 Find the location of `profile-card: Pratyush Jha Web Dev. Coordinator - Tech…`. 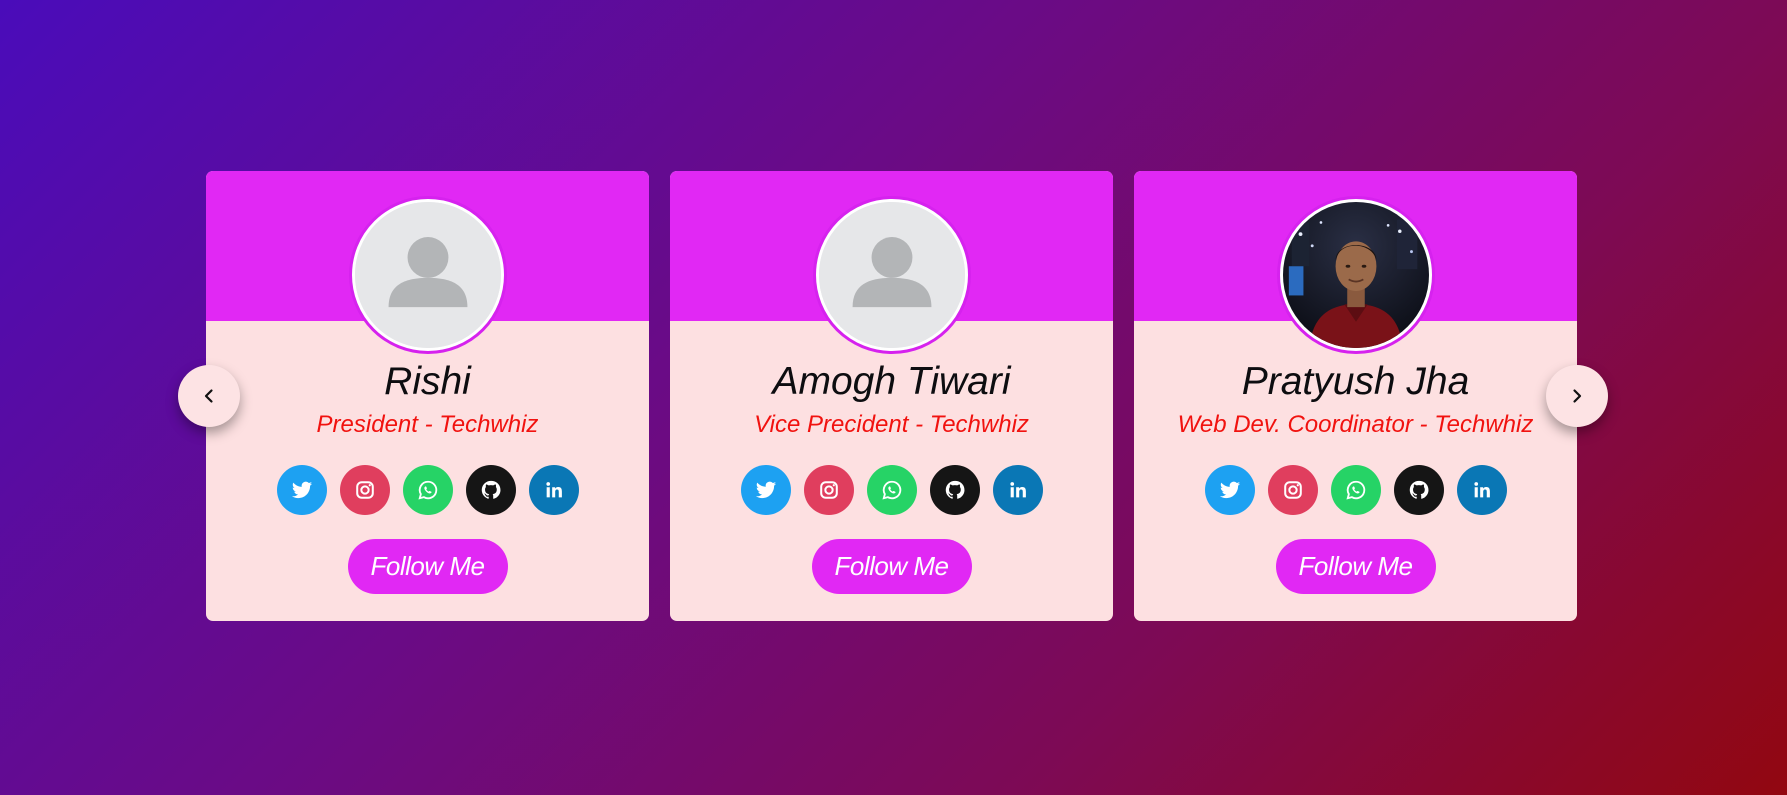

profile-card: Pratyush Jha Web Dev. Coordinator - Tech… is located at coordinates (1355, 396).